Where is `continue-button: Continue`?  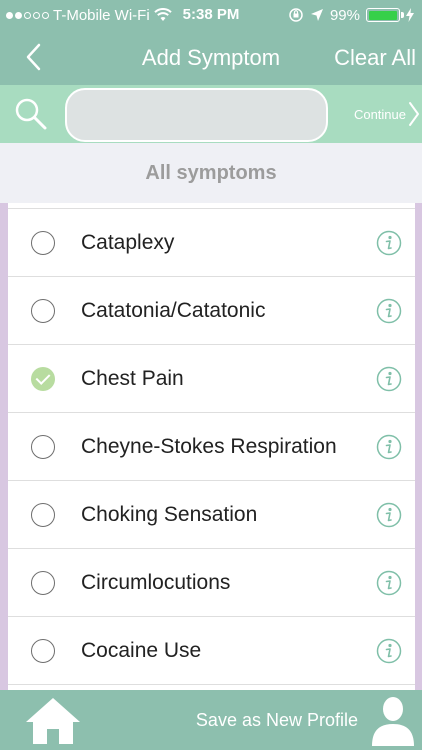 continue-button: Continue is located at coordinates (387, 114).